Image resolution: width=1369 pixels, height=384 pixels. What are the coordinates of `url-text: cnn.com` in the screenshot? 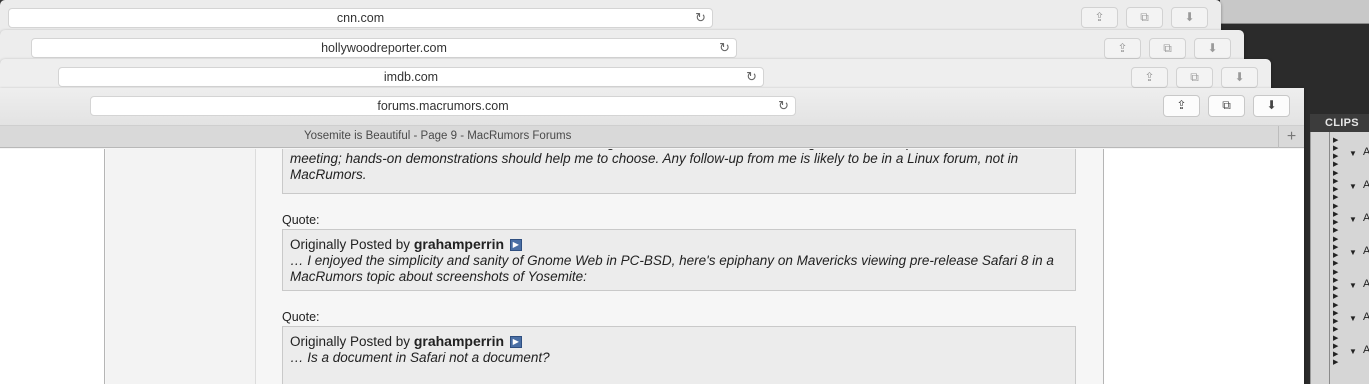 It's located at (360, 18).